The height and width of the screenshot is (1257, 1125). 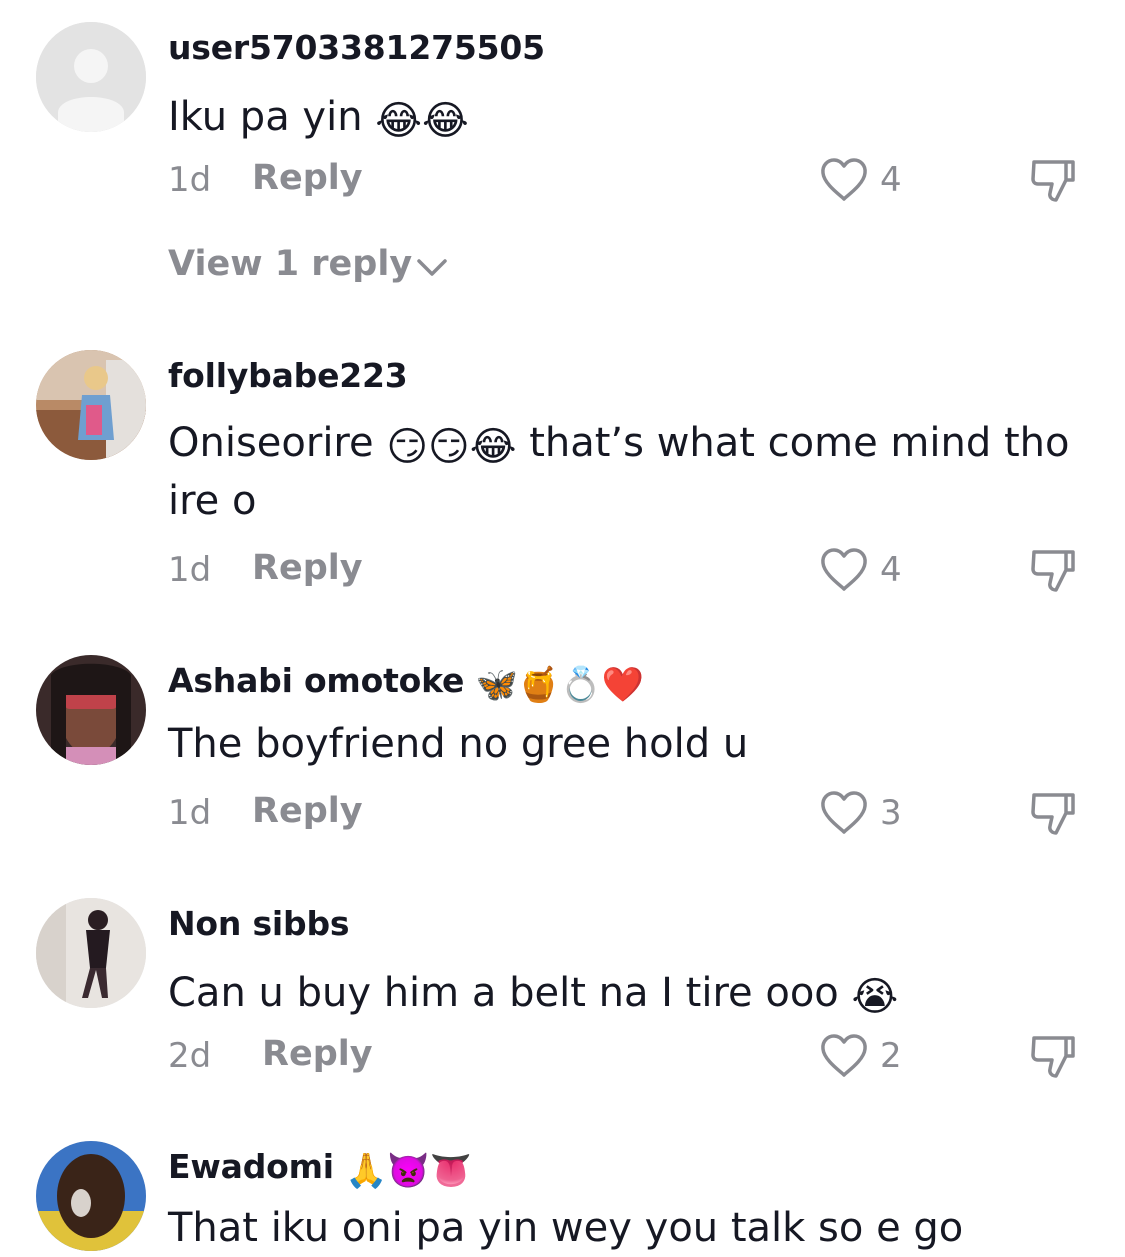 I want to click on comment-text: Can u buy him a belt na I tire ooo 😭, so click(x=628, y=993).